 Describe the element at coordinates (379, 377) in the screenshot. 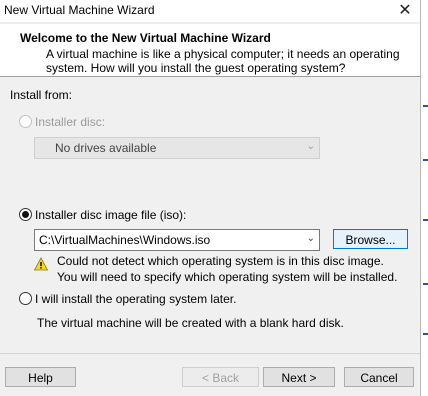

I see `cancel-button: Cancel` at that location.